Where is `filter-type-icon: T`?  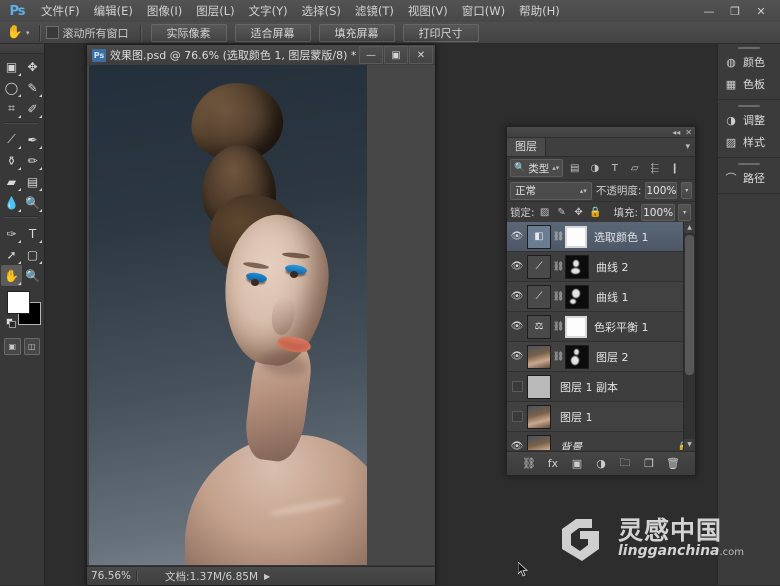 filter-type-icon: T is located at coordinates (614, 168).